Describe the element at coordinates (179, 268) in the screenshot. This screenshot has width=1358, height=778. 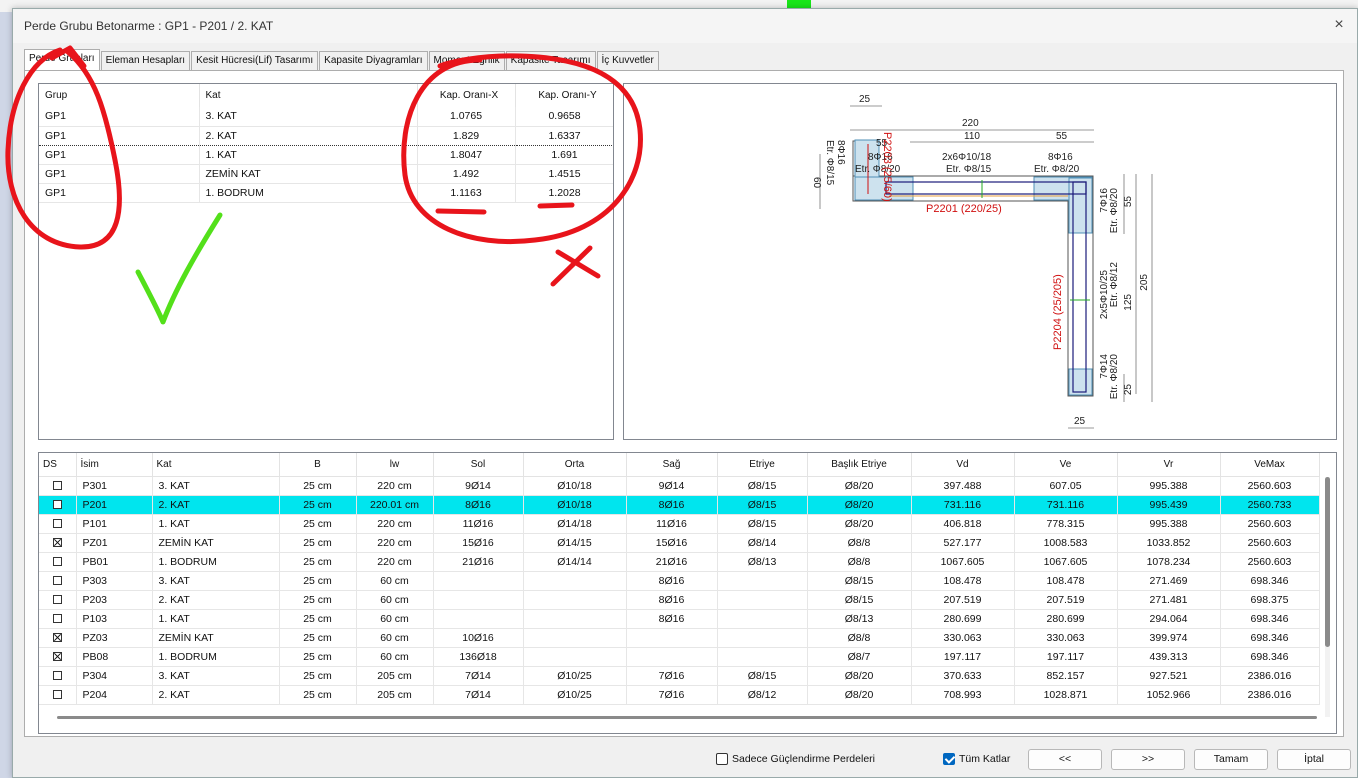
I see `green-check-mark` at that location.